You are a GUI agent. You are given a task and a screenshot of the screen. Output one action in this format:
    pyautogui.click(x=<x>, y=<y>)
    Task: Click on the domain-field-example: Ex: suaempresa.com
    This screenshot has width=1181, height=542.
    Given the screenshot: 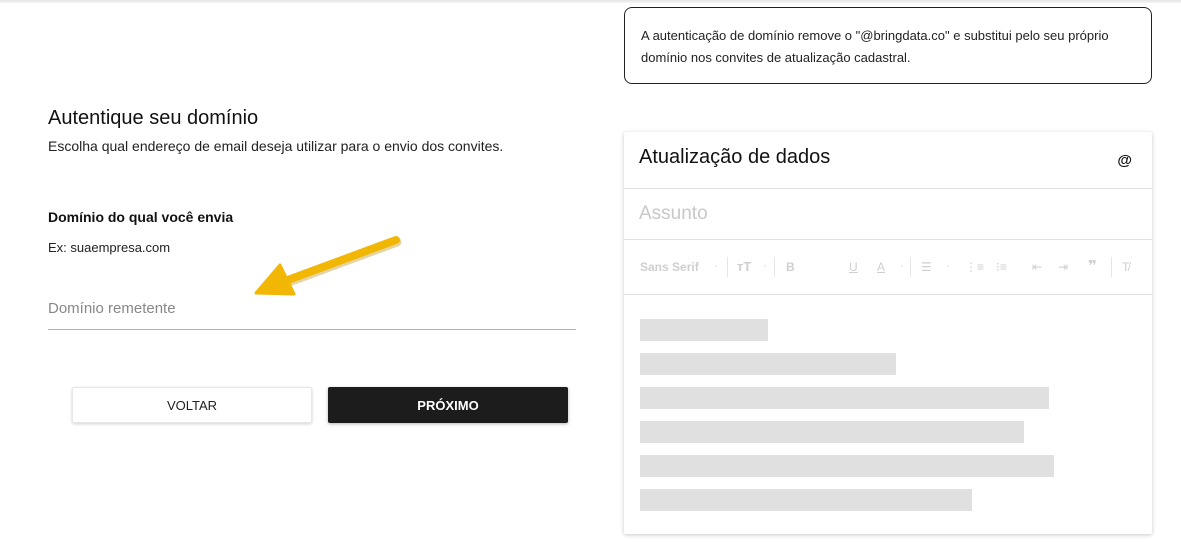 What is the action you would take?
    pyautogui.click(x=109, y=247)
    